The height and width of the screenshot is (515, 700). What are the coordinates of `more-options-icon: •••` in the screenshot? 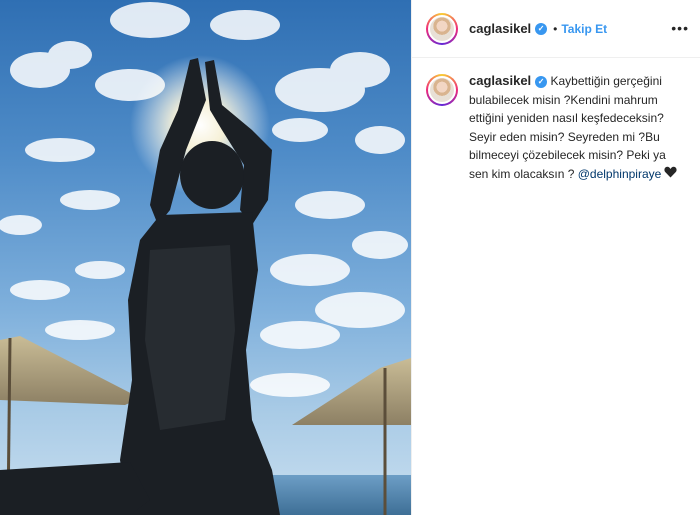 It's located at (680, 28).